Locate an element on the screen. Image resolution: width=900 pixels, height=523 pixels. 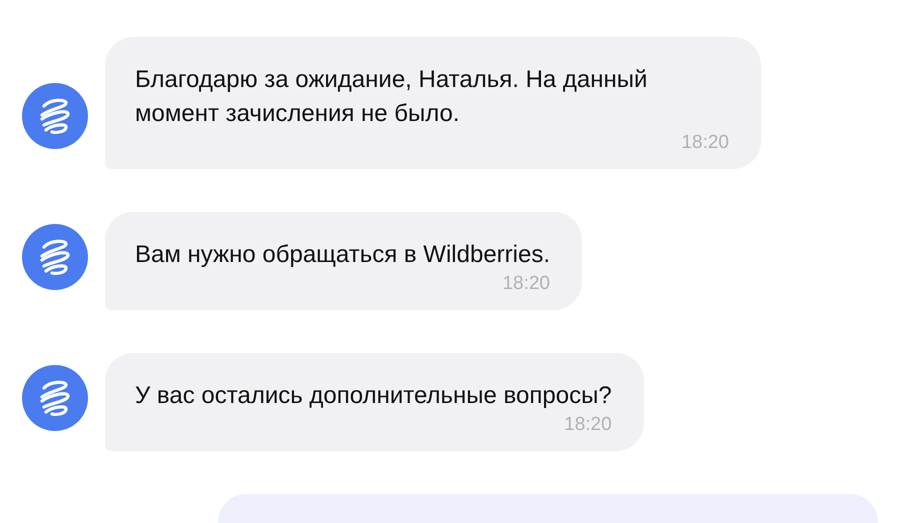
message-text: Вам нужно обращаться в Wildberries. is located at coordinates (342, 255).